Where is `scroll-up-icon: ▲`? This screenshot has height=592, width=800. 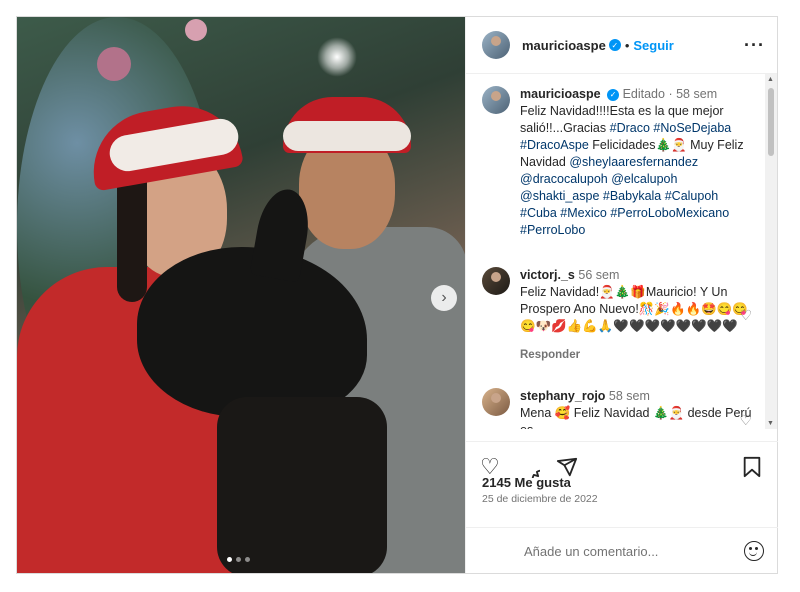 scroll-up-icon: ▲ is located at coordinates (770, 79).